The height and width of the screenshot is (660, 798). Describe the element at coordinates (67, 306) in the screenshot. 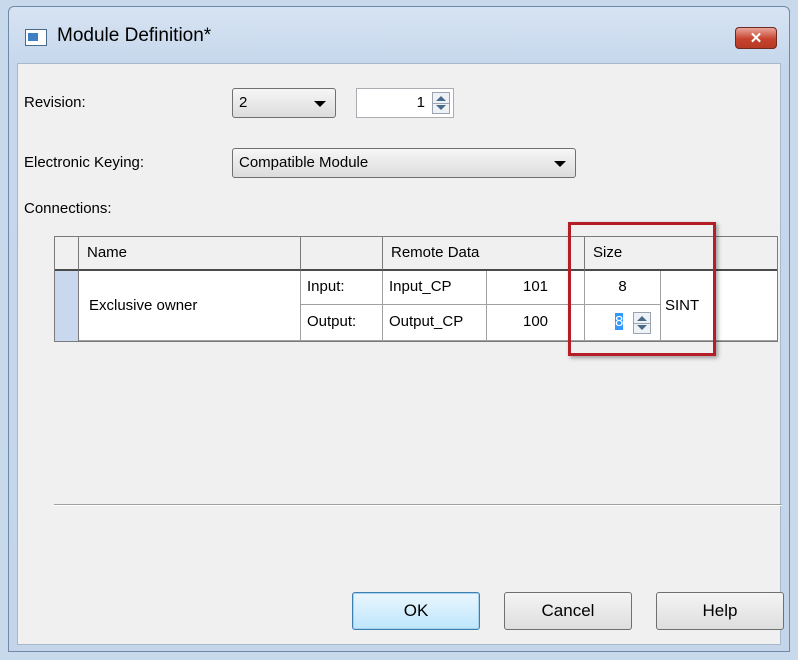

I see `row-selector` at that location.